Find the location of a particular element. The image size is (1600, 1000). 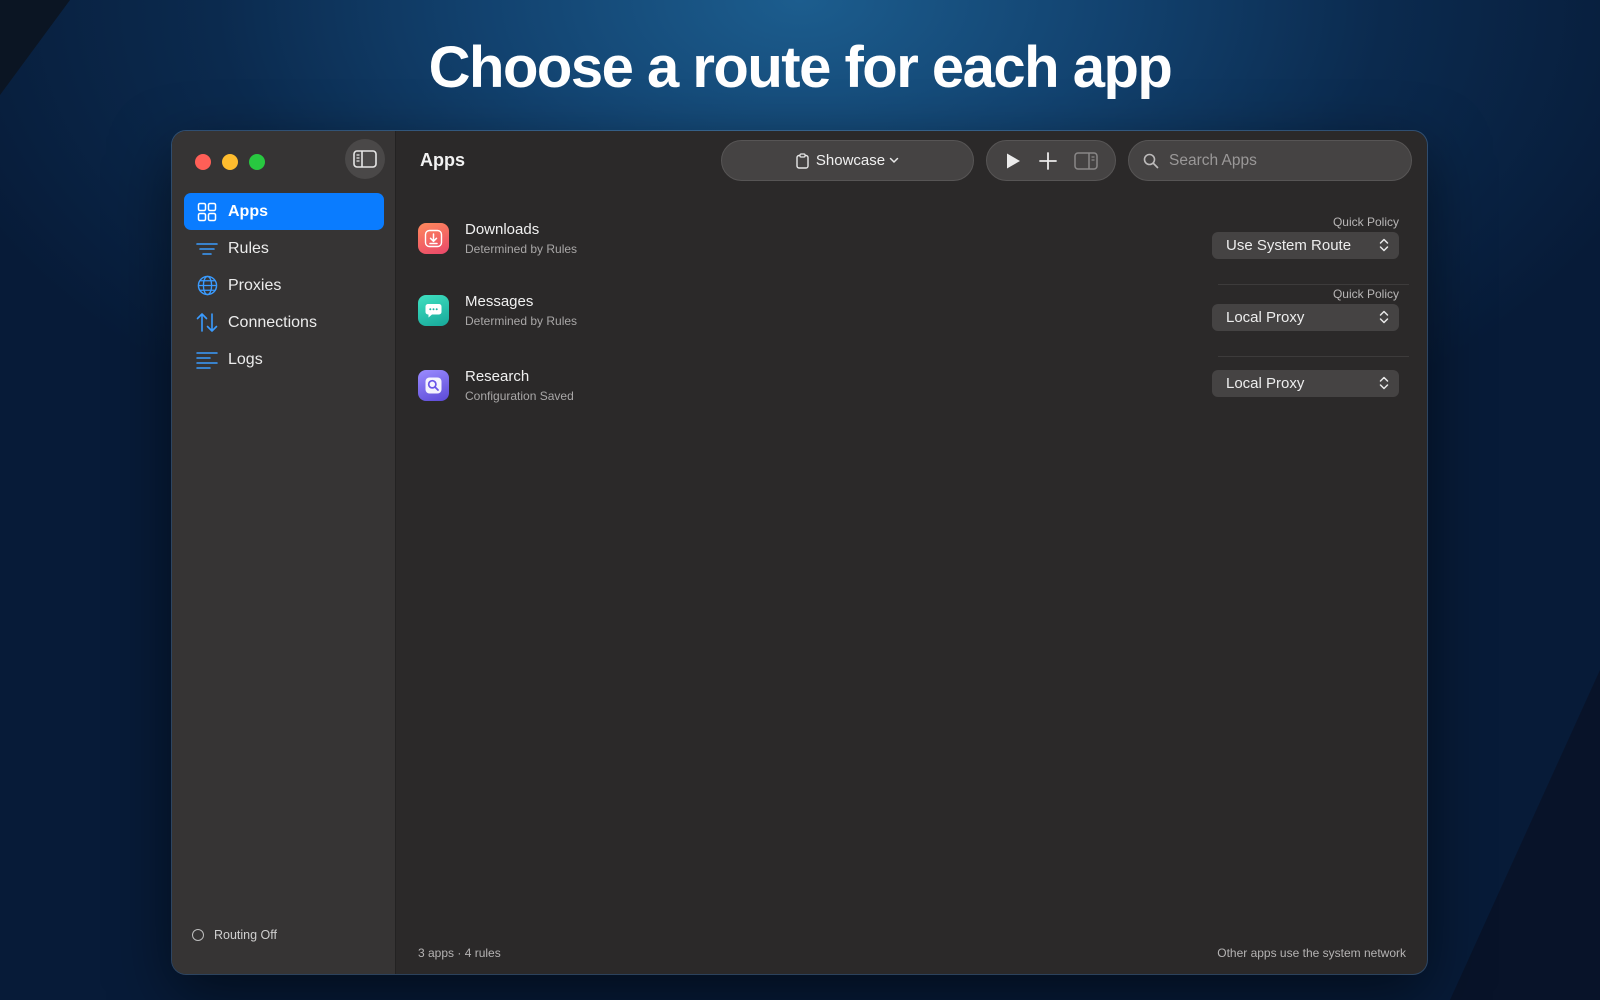

sidebar-item-apps: Apps is located at coordinates (284, 211).